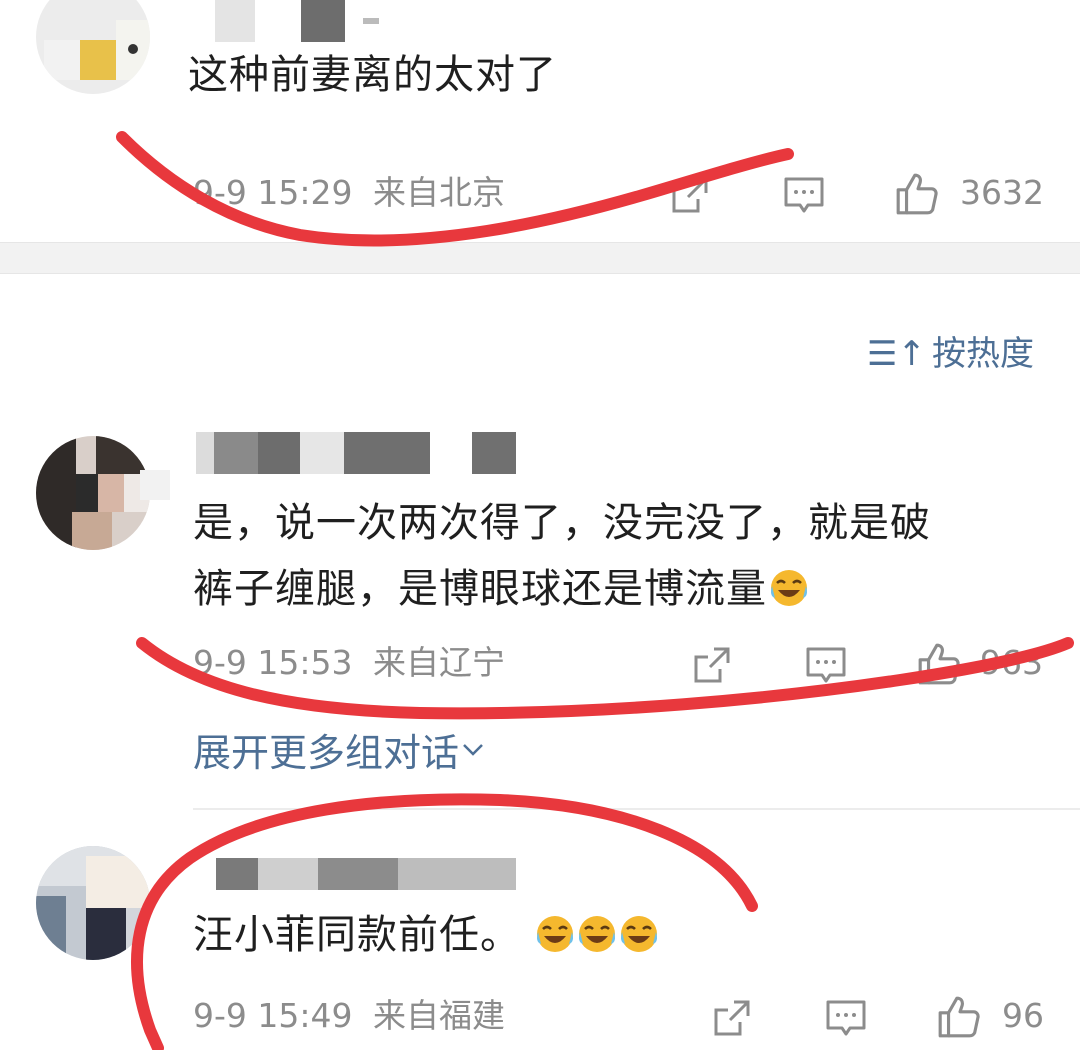  Describe the element at coordinates (273, 192) in the screenshot. I see `comment-time: 9-9 15:29` at that location.